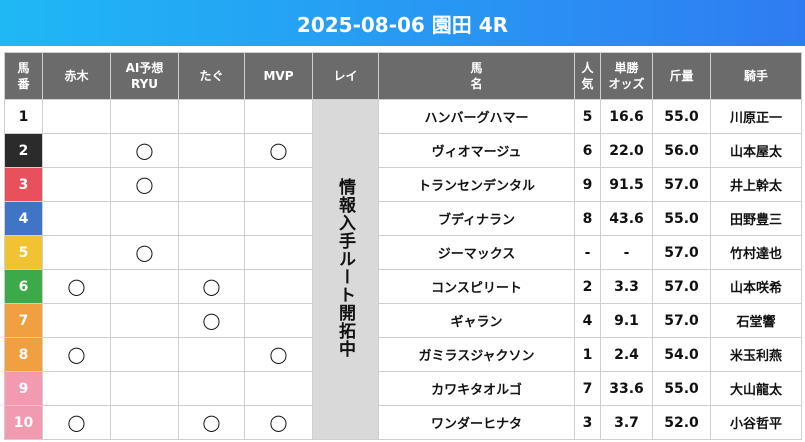  I want to click on horse-name: ジーマックス, so click(476, 252).